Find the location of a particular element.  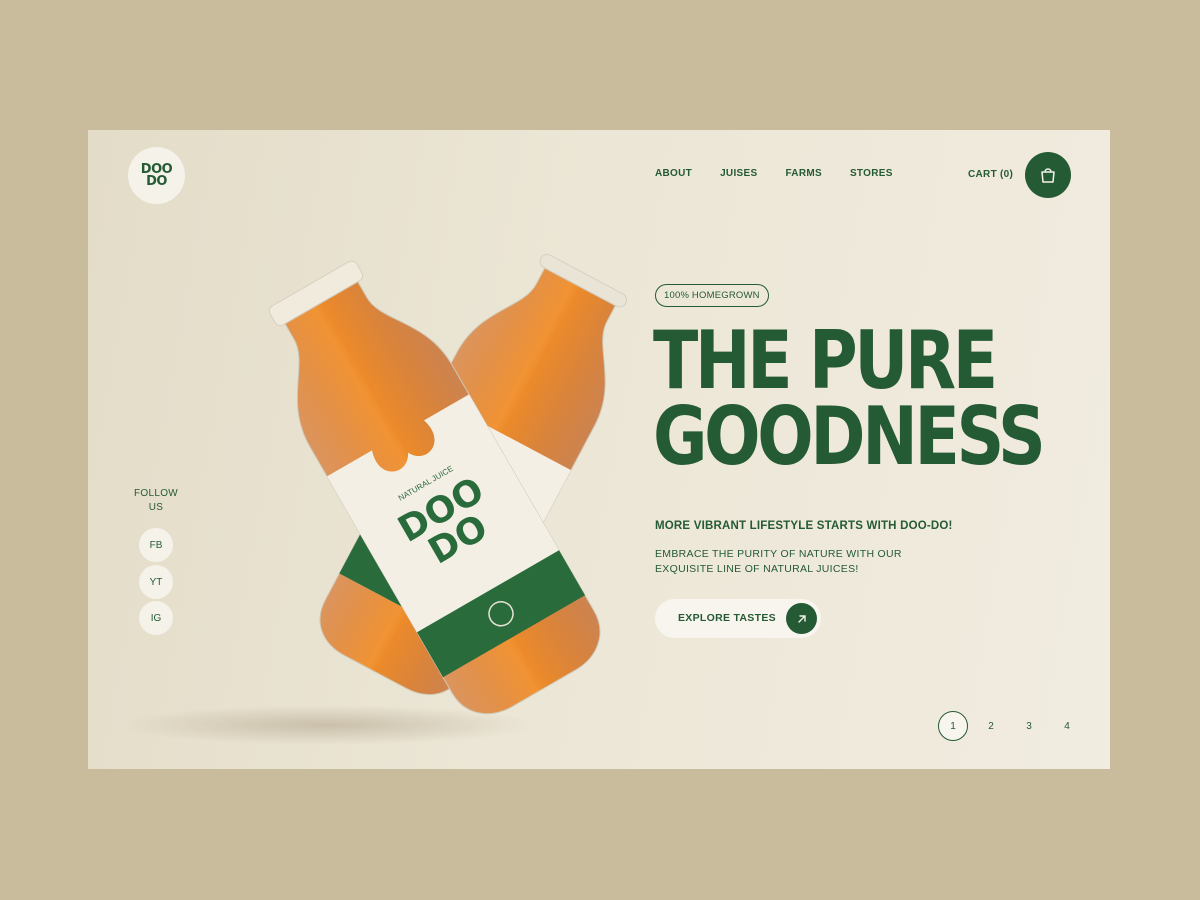

follow-us-label: FOLLOW US is located at coordinates (156, 500).